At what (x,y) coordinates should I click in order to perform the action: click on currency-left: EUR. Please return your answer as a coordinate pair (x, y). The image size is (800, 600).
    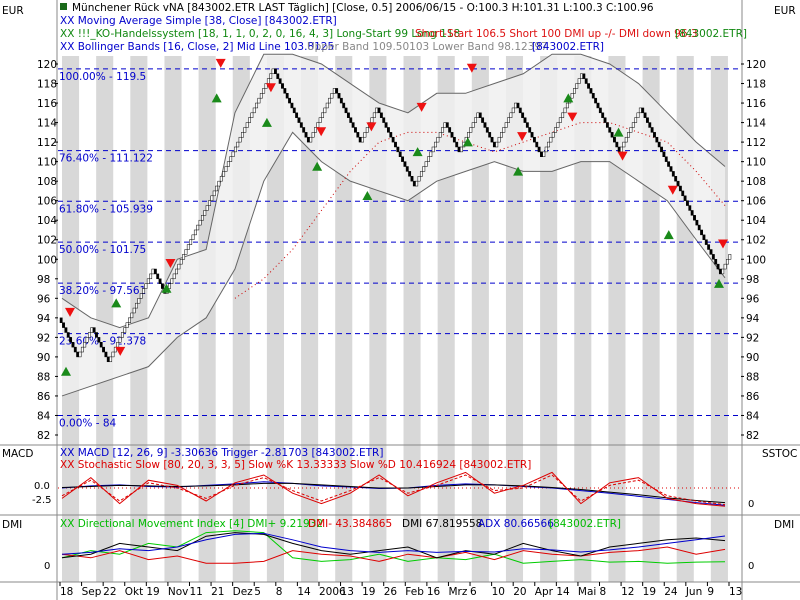
    Looking at the image, I should click on (13, 11).